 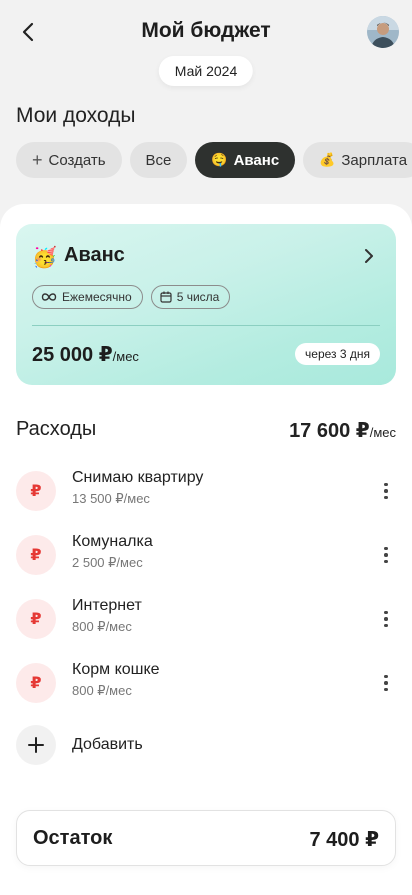 What do you see at coordinates (73, 838) in the screenshot?
I see `balance-label: Остаток` at bounding box center [73, 838].